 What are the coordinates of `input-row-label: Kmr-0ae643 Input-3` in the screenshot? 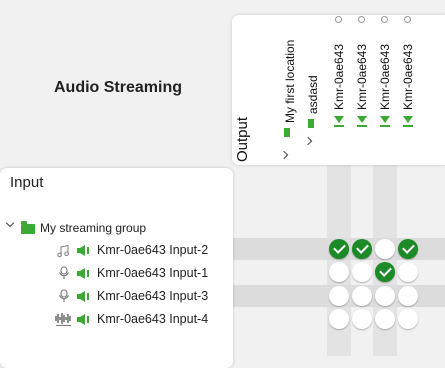 It's located at (152, 296).